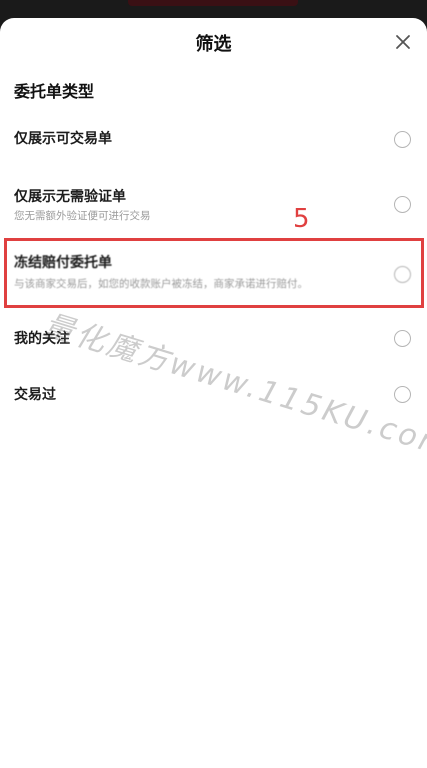 The width and height of the screenshot is (427, 768). I want to click on step-annotation: 5, so click(301, 219).